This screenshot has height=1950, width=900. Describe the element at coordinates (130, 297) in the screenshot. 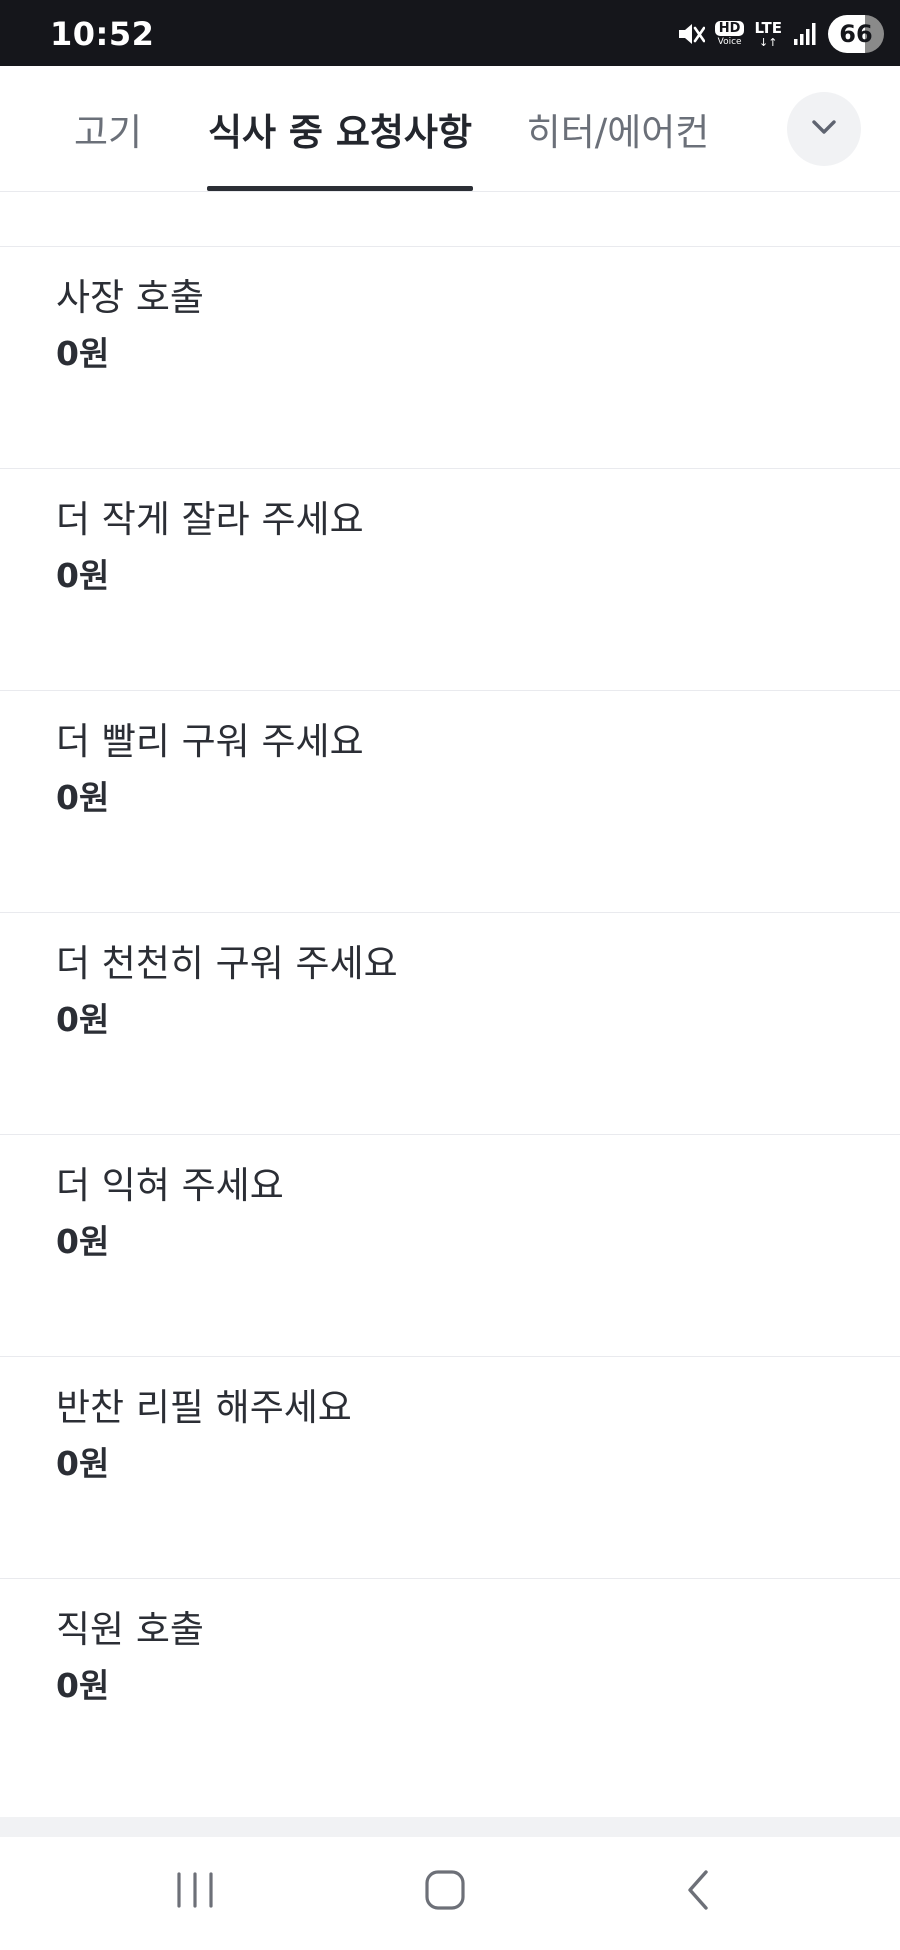

I see `item-name: 사장 호출` at that location.